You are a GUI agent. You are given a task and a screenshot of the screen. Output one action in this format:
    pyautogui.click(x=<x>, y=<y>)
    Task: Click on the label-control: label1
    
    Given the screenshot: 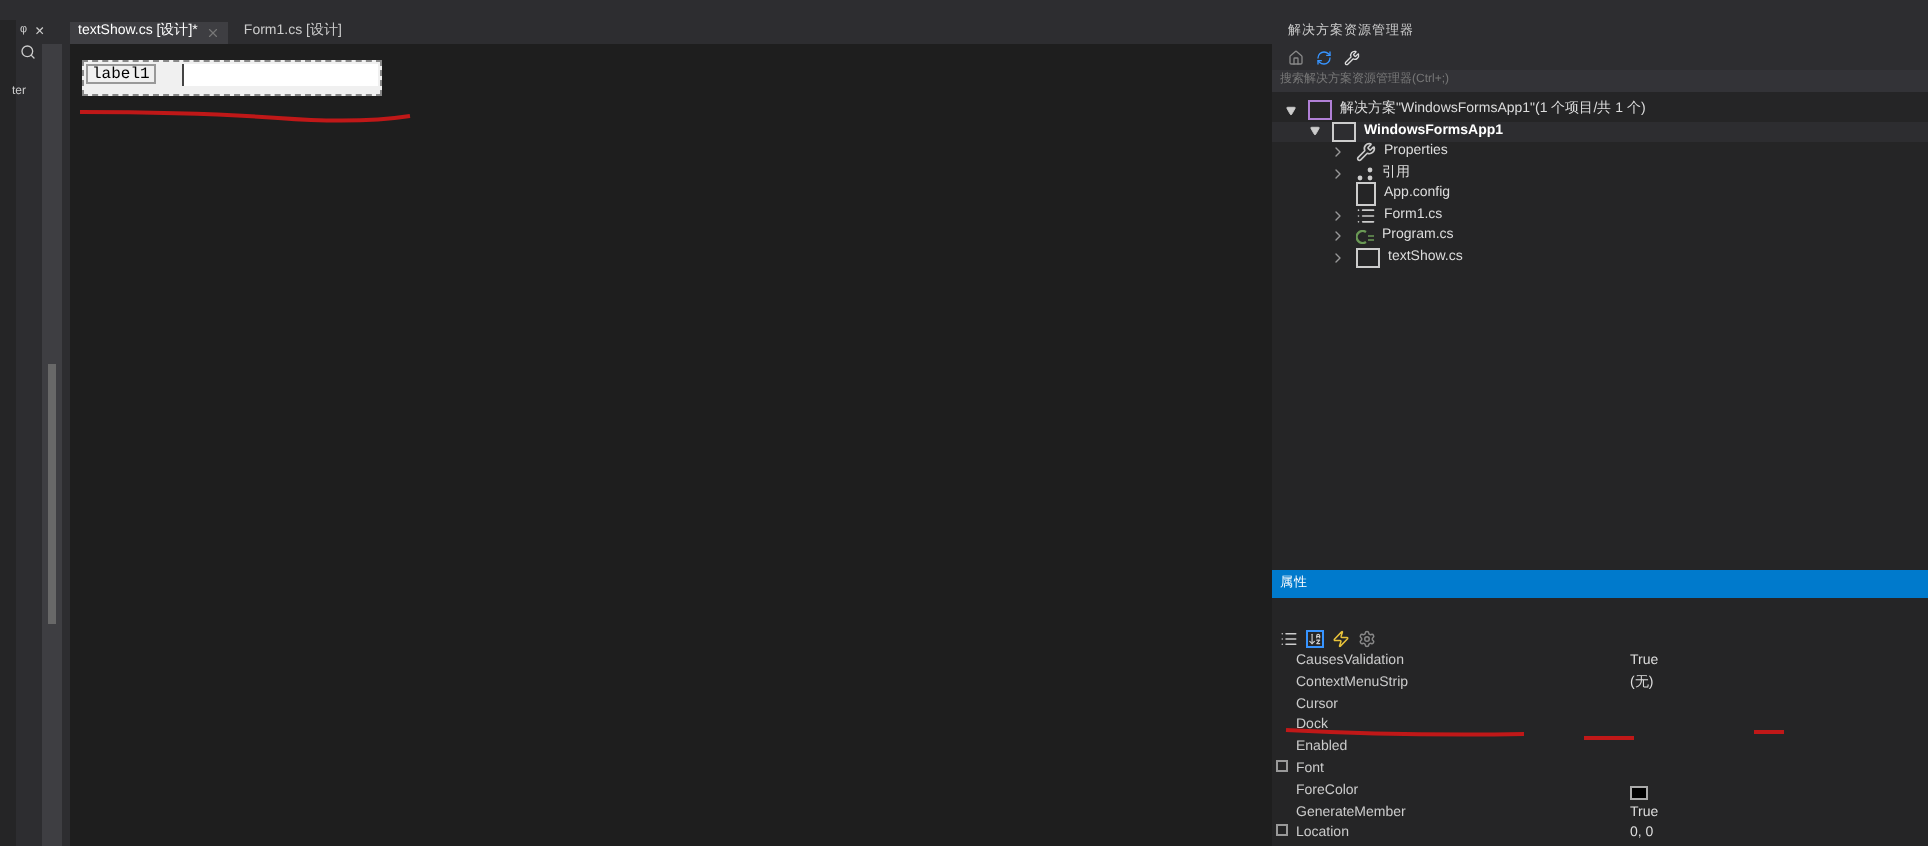 What is the action you would take?
    pyautogui.click(x=121, y=74)
    